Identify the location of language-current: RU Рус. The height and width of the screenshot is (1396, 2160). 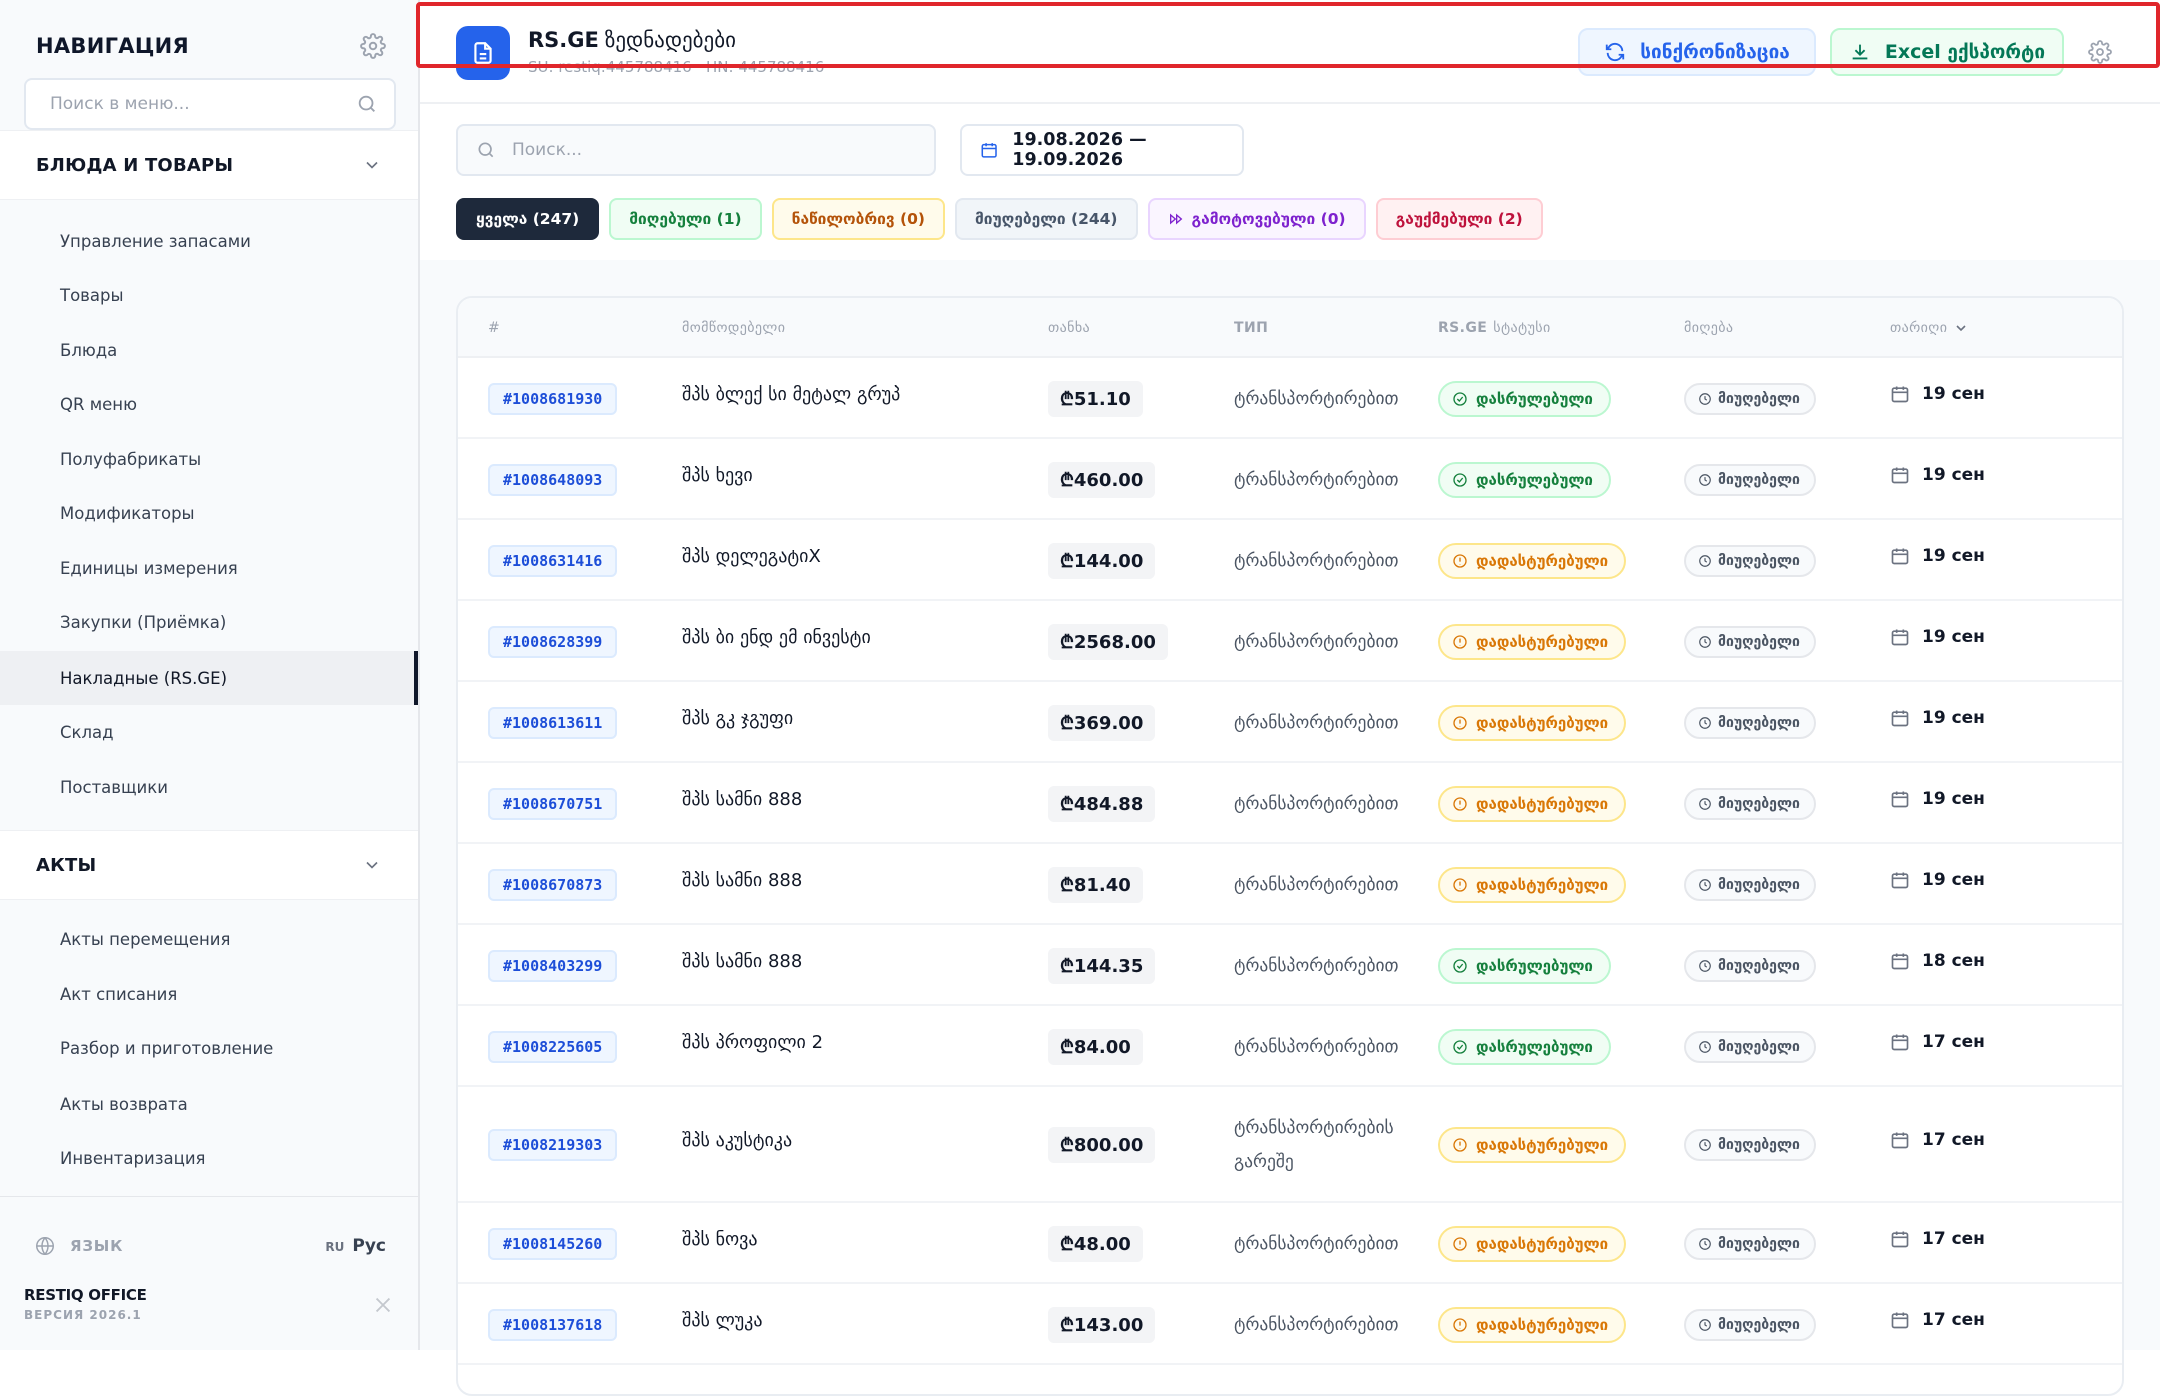
(355, 1246).